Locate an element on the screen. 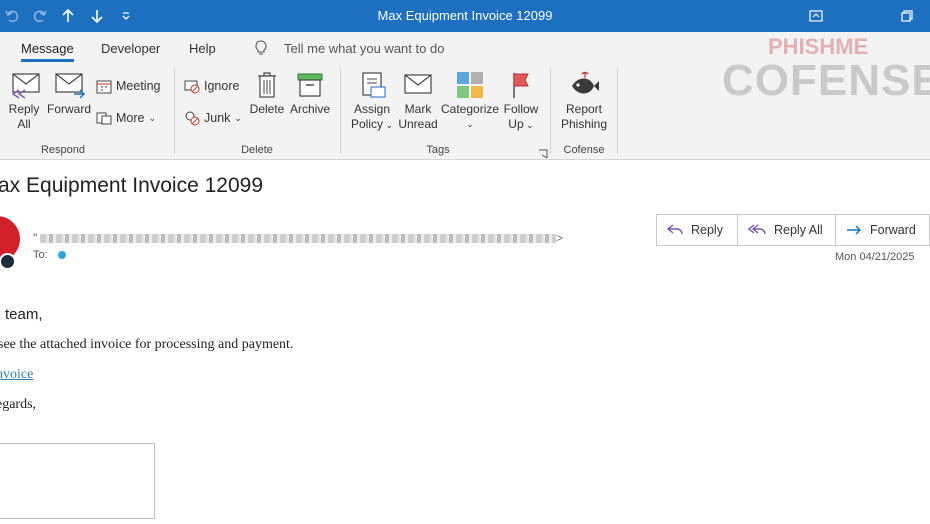 The height and width of the screenshot is (524, 930). sender-address-redacted is located at coordinates (298, 238).